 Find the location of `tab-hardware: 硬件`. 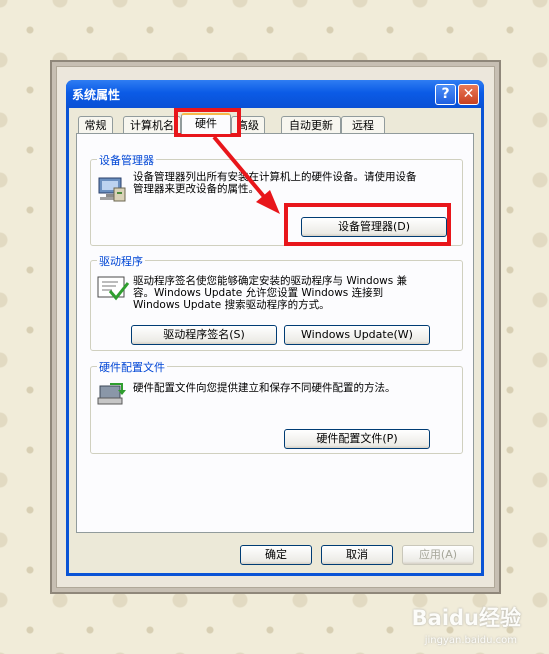

tab-hardware: 硬件 is located at coordinates (206, 123).